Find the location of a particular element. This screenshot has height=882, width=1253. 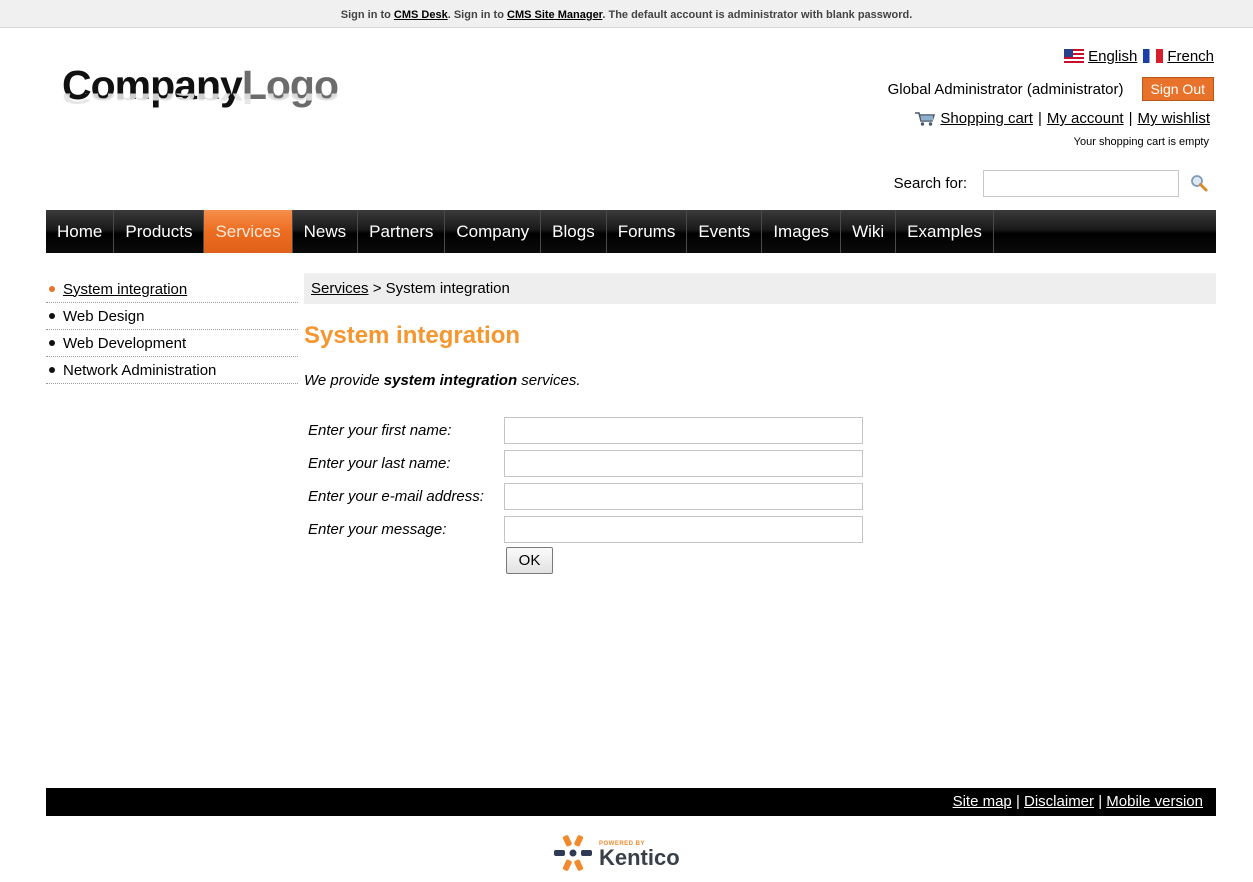

powered-by-kentico: POWERED BY Kentico is located at coordinates (616, 854).